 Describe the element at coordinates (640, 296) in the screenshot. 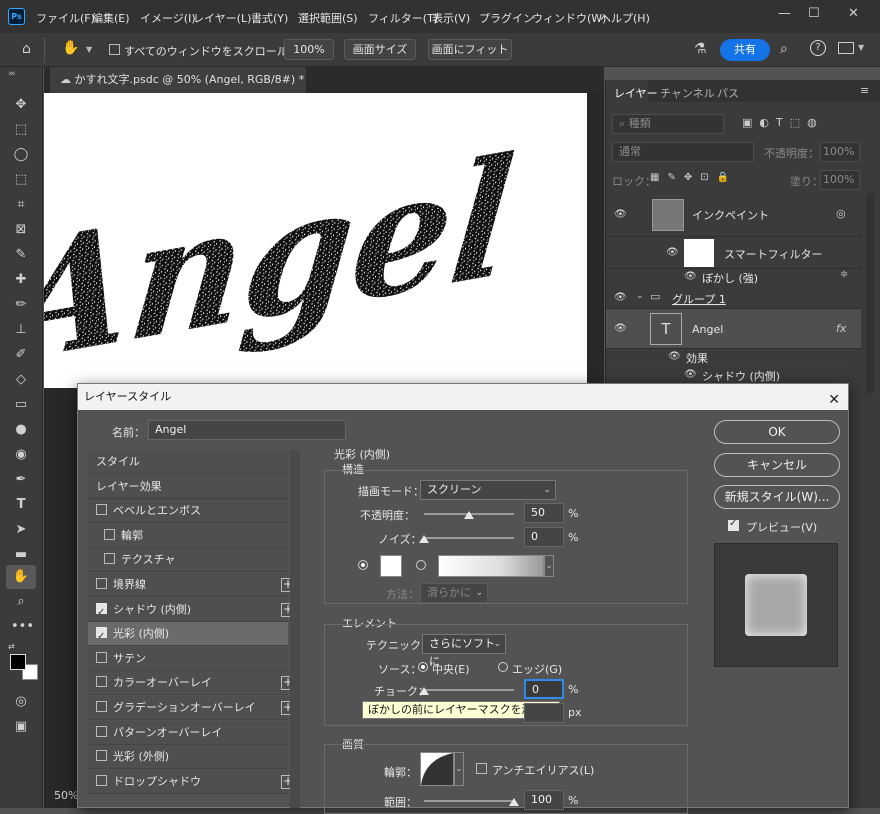

I see `group-expand-icon: ⌄` at that location.